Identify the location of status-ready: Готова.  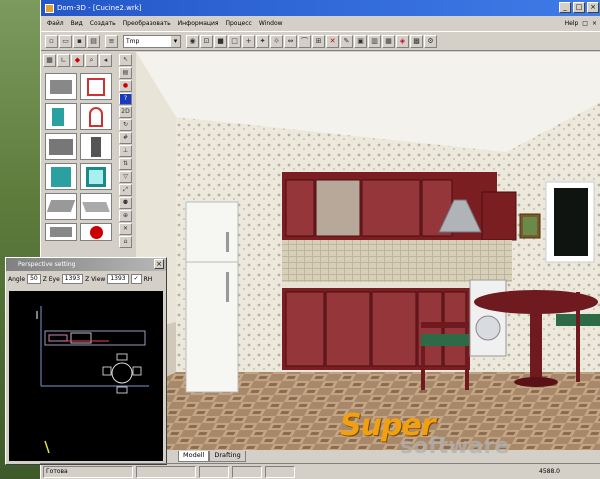
(88, 471).